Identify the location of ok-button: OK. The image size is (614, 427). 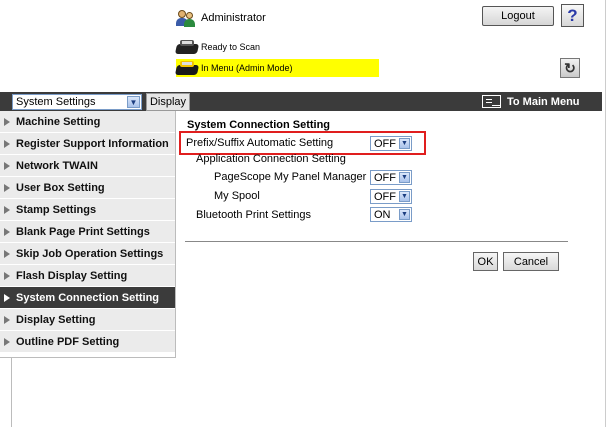
(485, 261).